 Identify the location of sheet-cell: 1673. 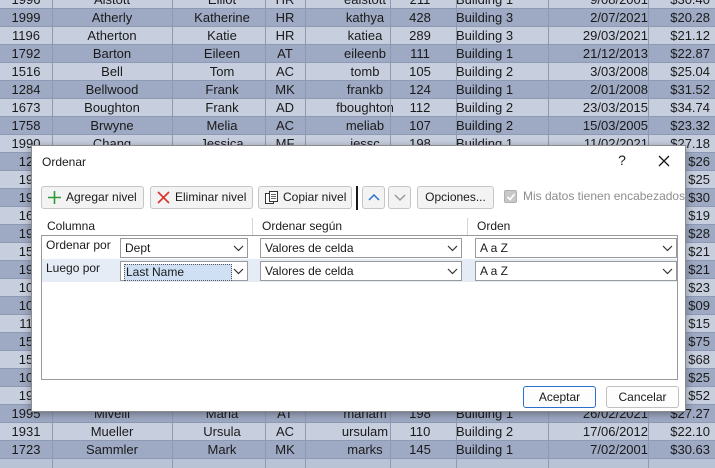
(26, 108).